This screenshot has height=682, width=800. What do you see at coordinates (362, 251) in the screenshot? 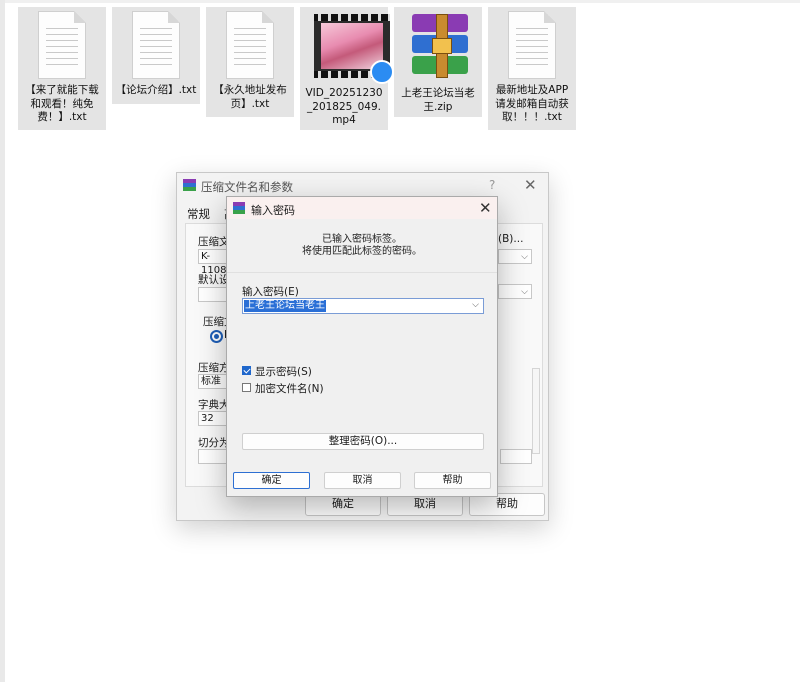
I see `password-tag-info-detail: 将使用匹配此标签的密码。` at bounding box center [362, 251].